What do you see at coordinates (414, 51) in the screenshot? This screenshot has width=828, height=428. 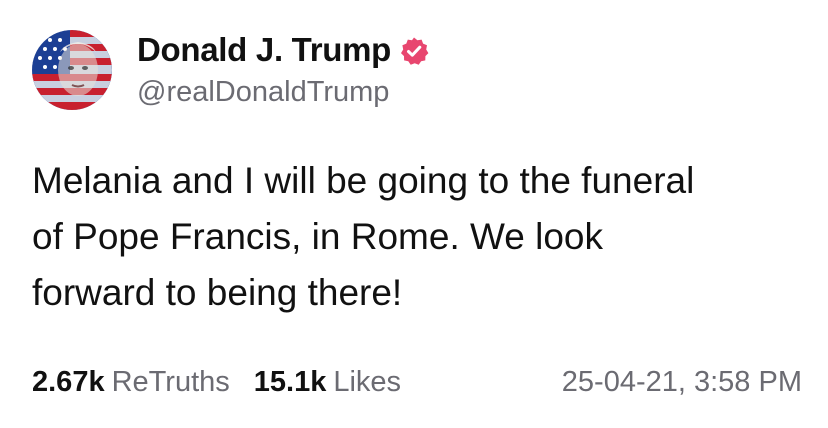 I see `verified-badge-icon` at bounding box center [414, 51].